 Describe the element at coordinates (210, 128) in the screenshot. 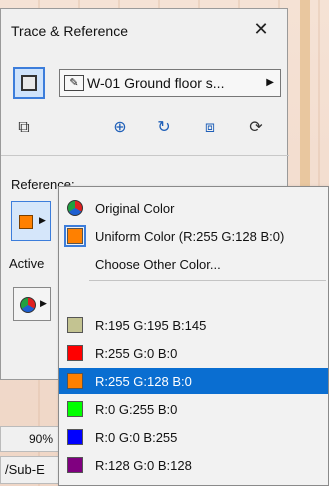

I see `mirror-icon: ⧈` at that location.